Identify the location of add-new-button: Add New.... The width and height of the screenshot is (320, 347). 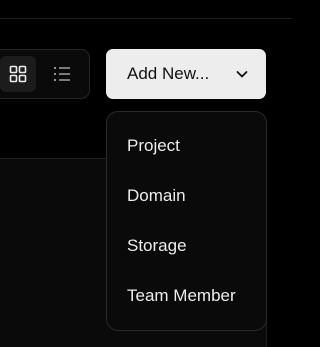
(186, 74).